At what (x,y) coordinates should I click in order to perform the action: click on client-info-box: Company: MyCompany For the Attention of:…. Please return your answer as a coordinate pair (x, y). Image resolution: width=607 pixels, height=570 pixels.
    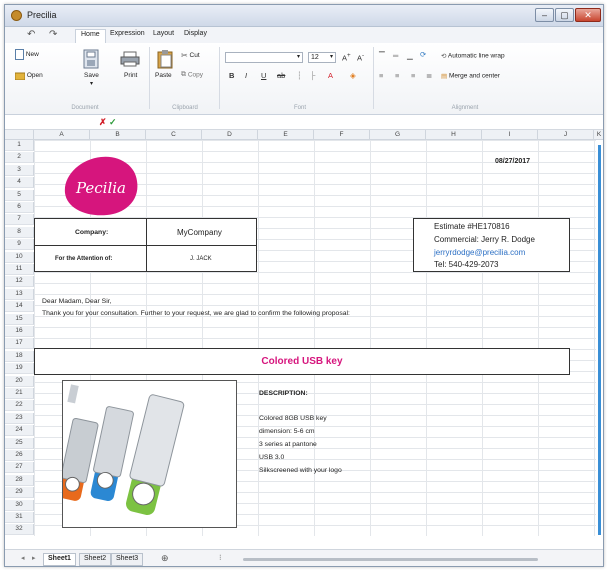
    Looking at the image, I should click on (145, 245).